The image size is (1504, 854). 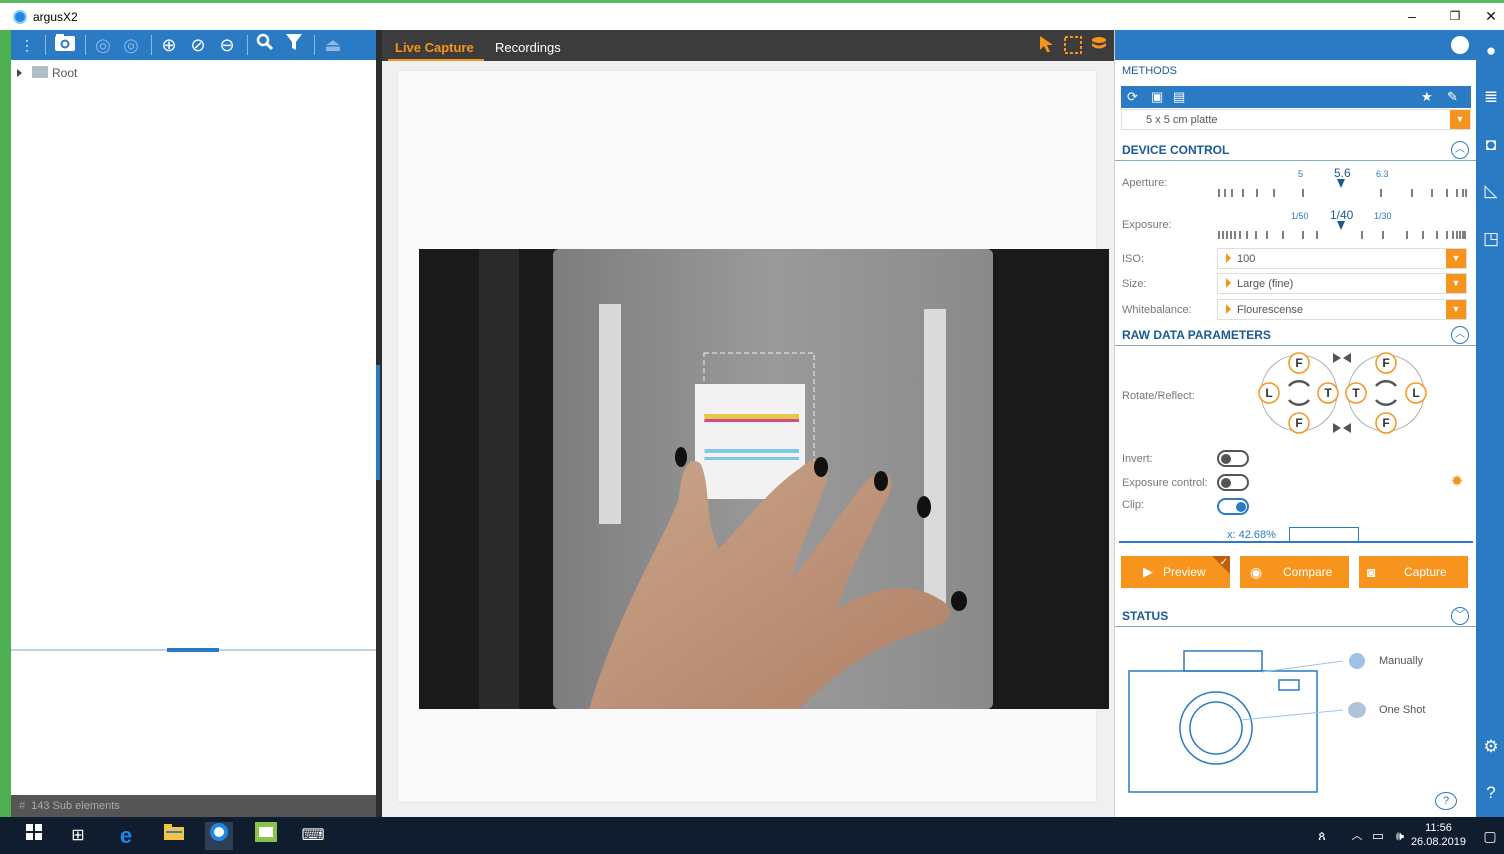 What do you see at coordinates (27, 45) in the screenshot?
I see `more-vert-icon: ⋮` at bounding box center [27, 45].